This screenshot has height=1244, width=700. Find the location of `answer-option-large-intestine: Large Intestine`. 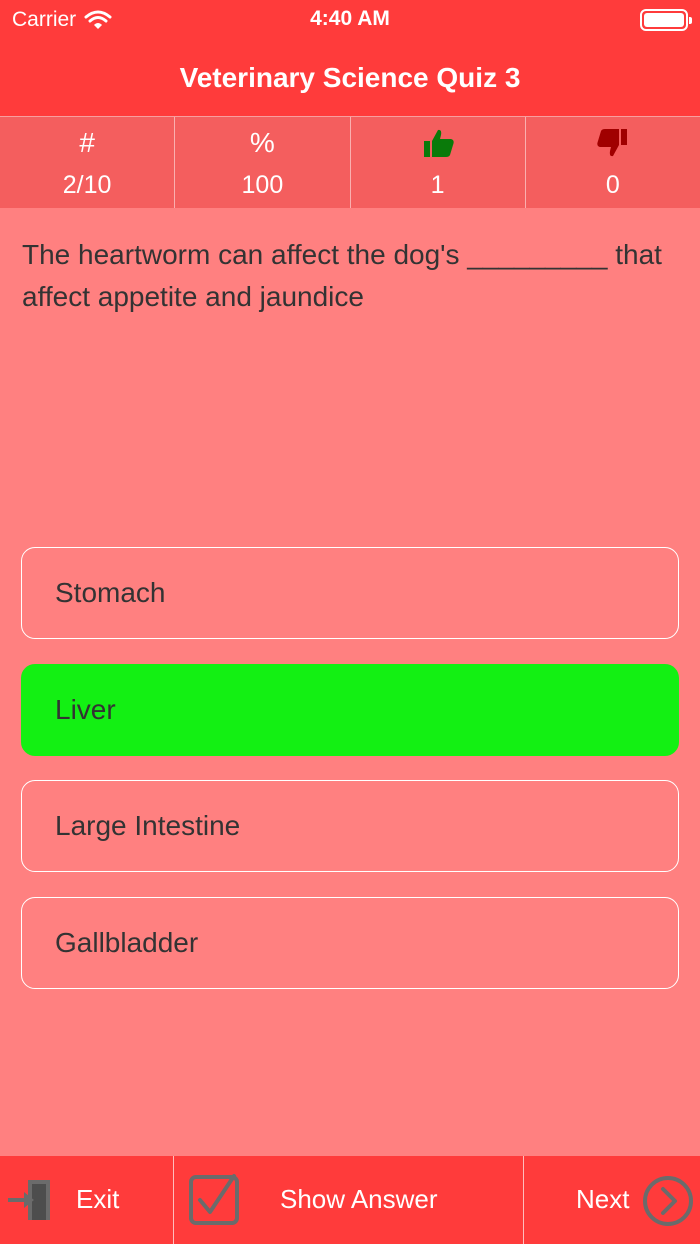

answer-option-large-intestine: Large Intestine is located at coordinates (350, 826).